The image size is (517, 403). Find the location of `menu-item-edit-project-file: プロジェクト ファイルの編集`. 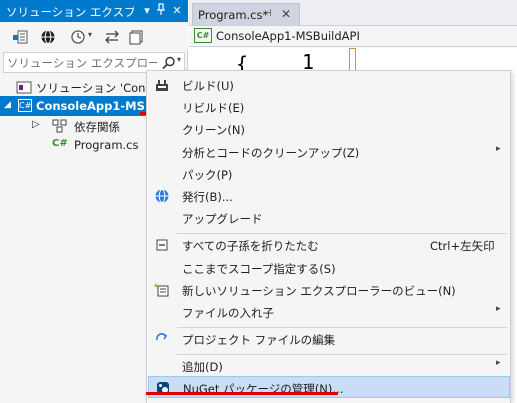

menu-item-edit-project-file: プロジェクト ファイルの編集 is located at coordinates (329, 339).